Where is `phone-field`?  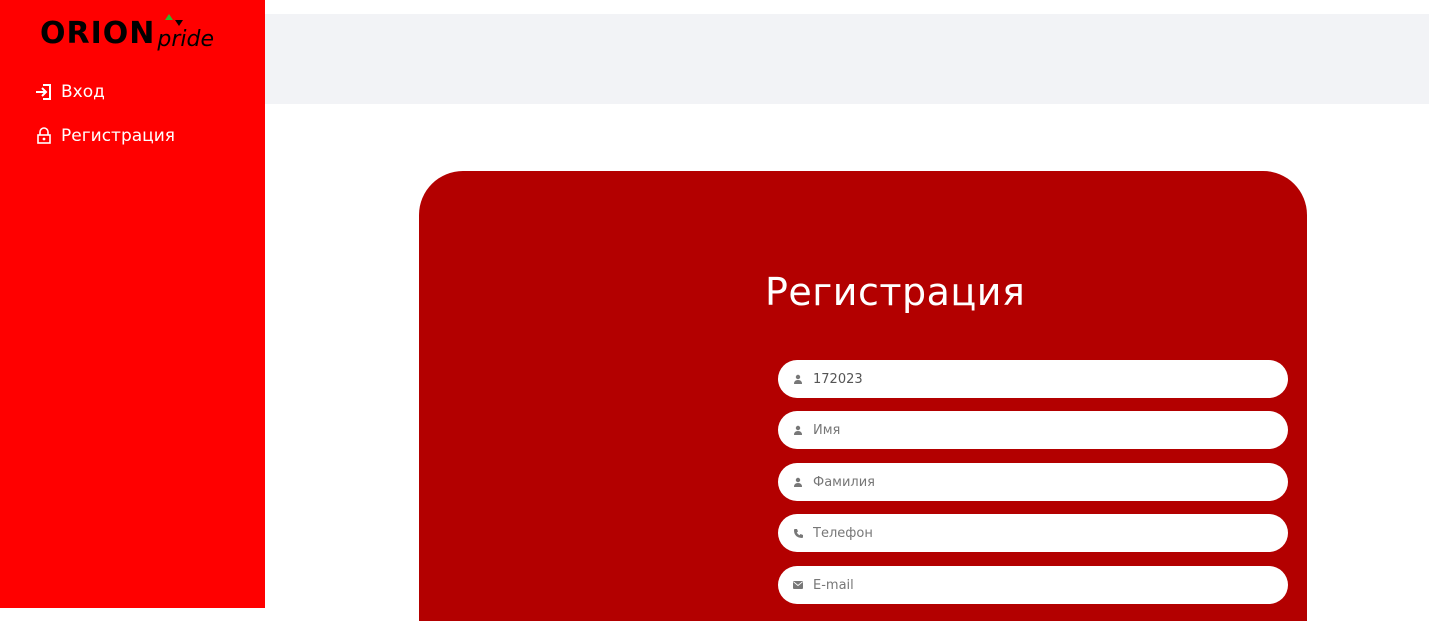
phone-field is located at coordinates (1033, 533).